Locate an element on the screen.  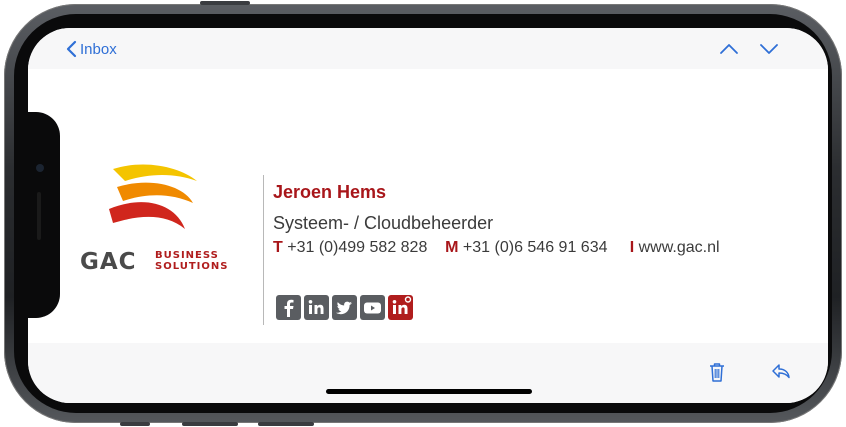
signature-divider is located at coordinates (263, 250).